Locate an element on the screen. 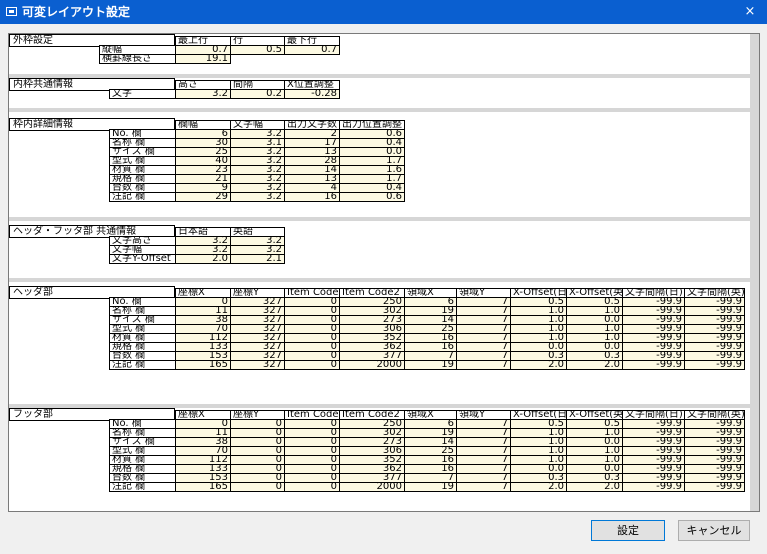 The width and height of the screenshot is (767, 554). close-icon: × is located at coordinates (750, 12).